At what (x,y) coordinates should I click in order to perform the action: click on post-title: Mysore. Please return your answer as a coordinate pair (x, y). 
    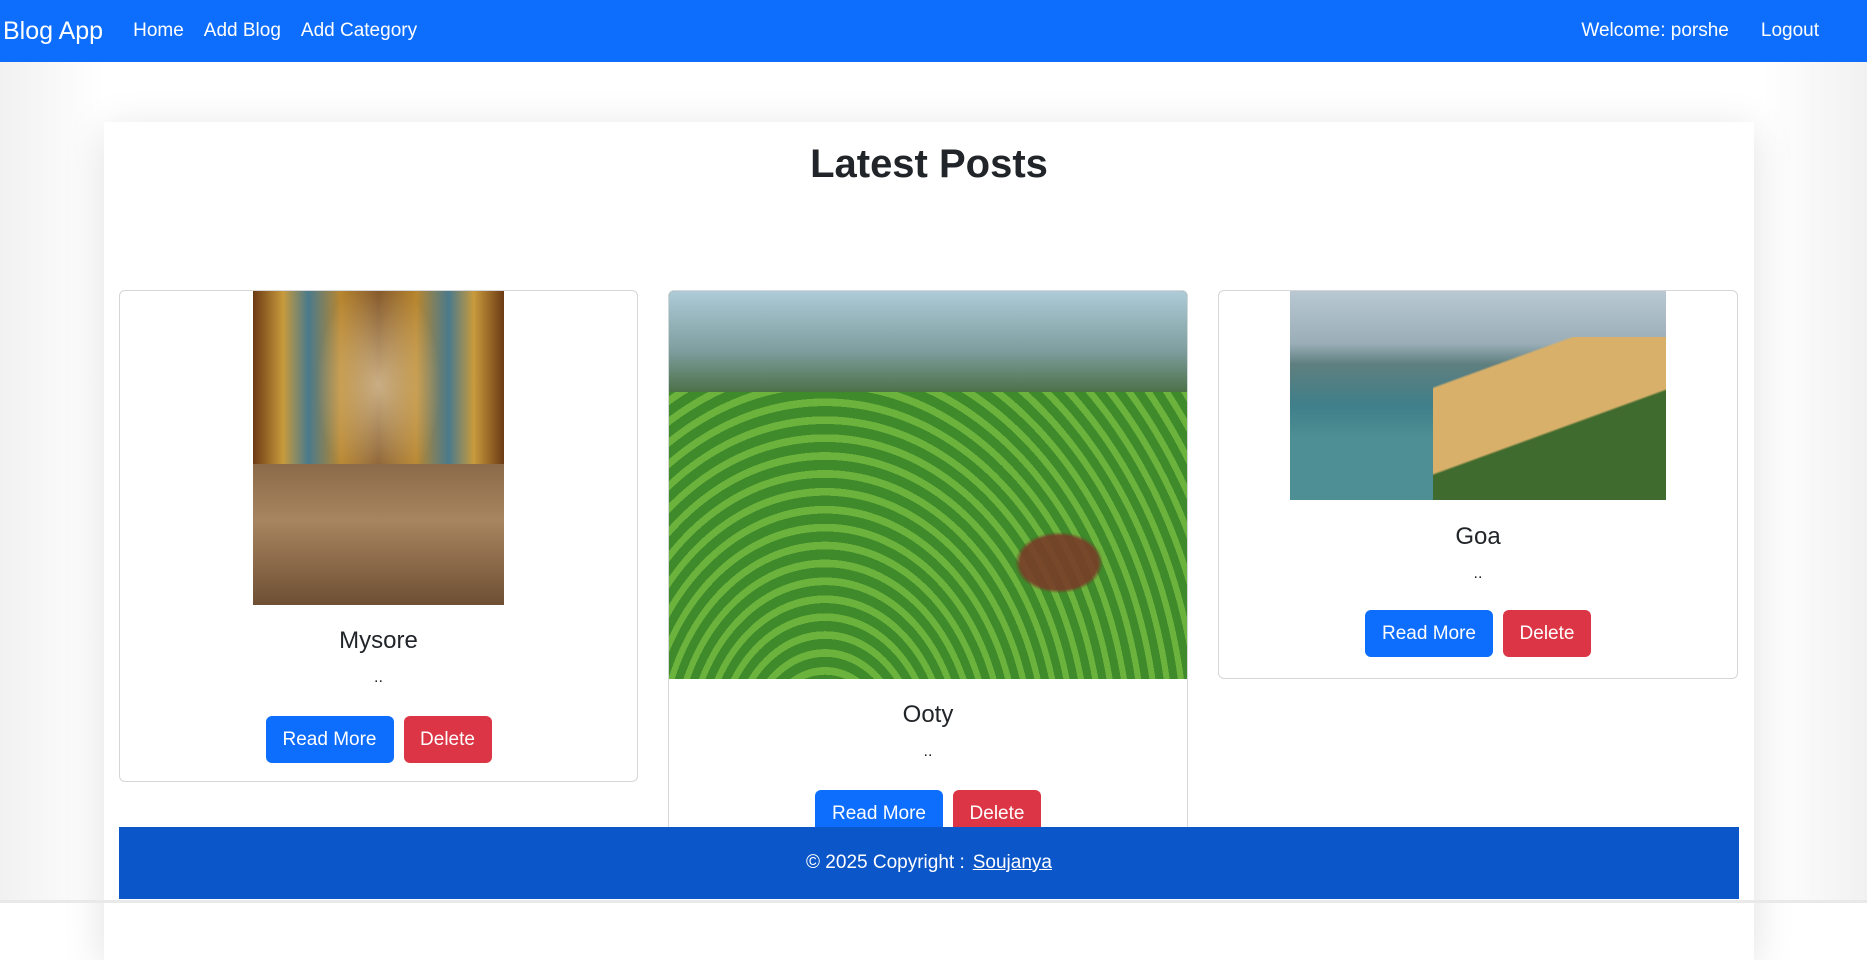
    Looking at the image, I should click on (378, 640).